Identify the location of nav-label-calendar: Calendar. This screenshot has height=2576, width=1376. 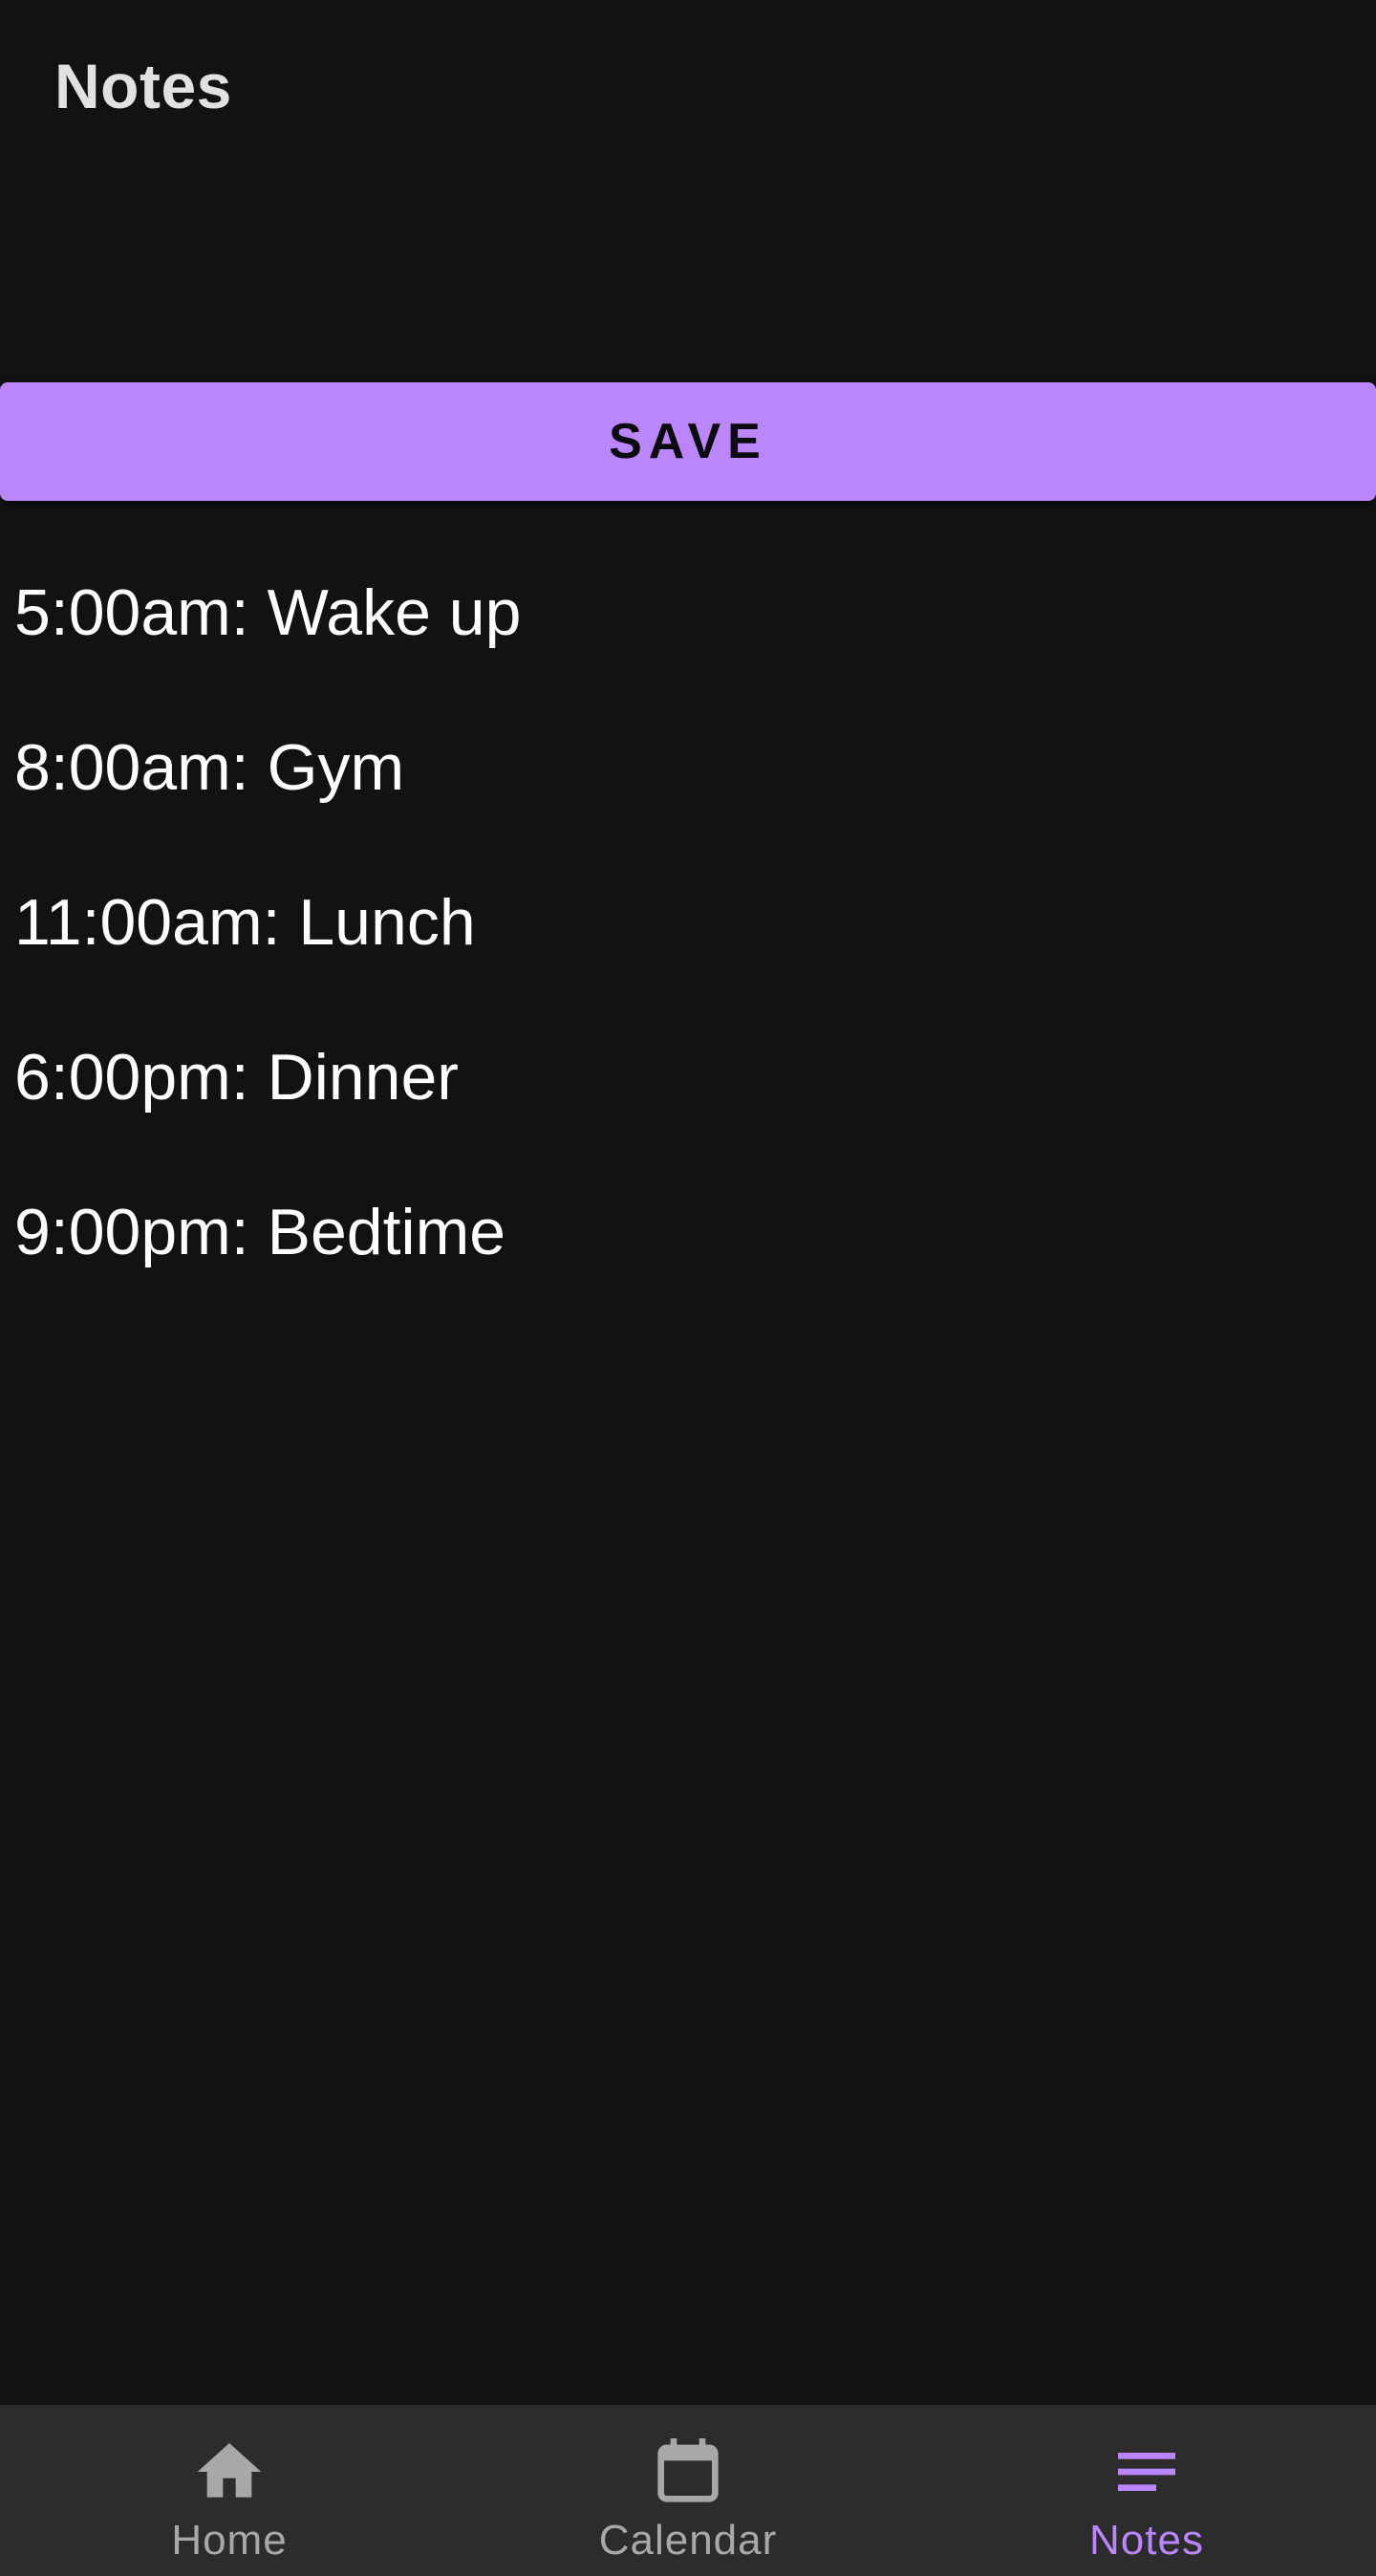
(688, 2540).